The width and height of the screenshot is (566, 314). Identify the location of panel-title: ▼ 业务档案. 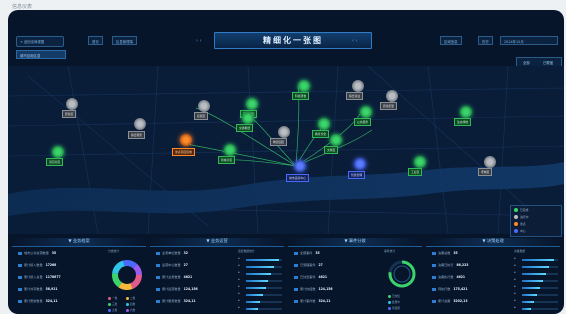
(79, 242).